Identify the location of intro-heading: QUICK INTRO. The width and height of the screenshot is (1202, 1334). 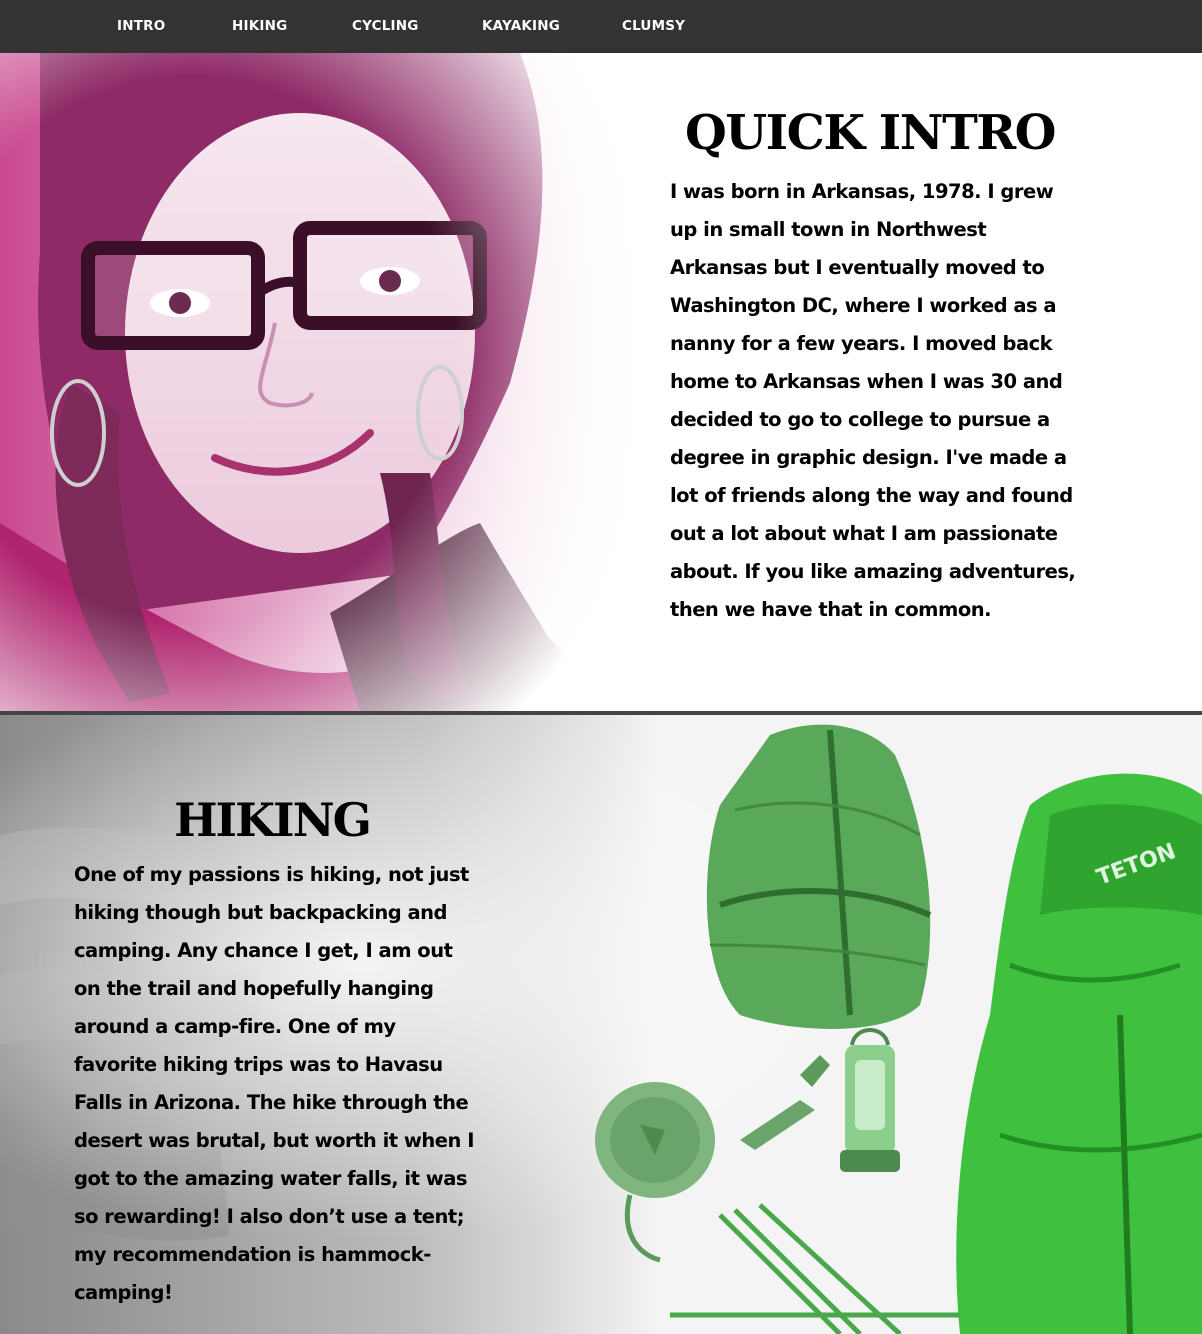
(870, 133).